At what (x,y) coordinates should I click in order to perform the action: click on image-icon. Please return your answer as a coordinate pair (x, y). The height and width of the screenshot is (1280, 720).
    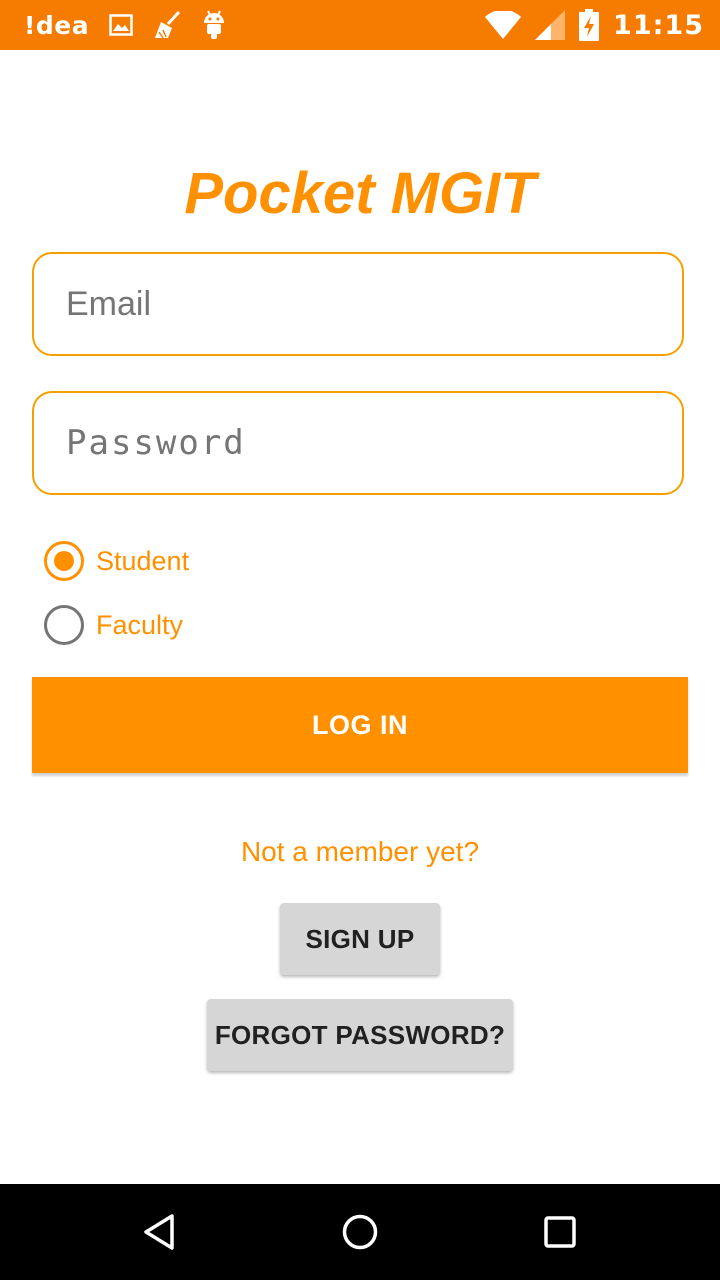
    Looking at the image, I should click on (121, 25).